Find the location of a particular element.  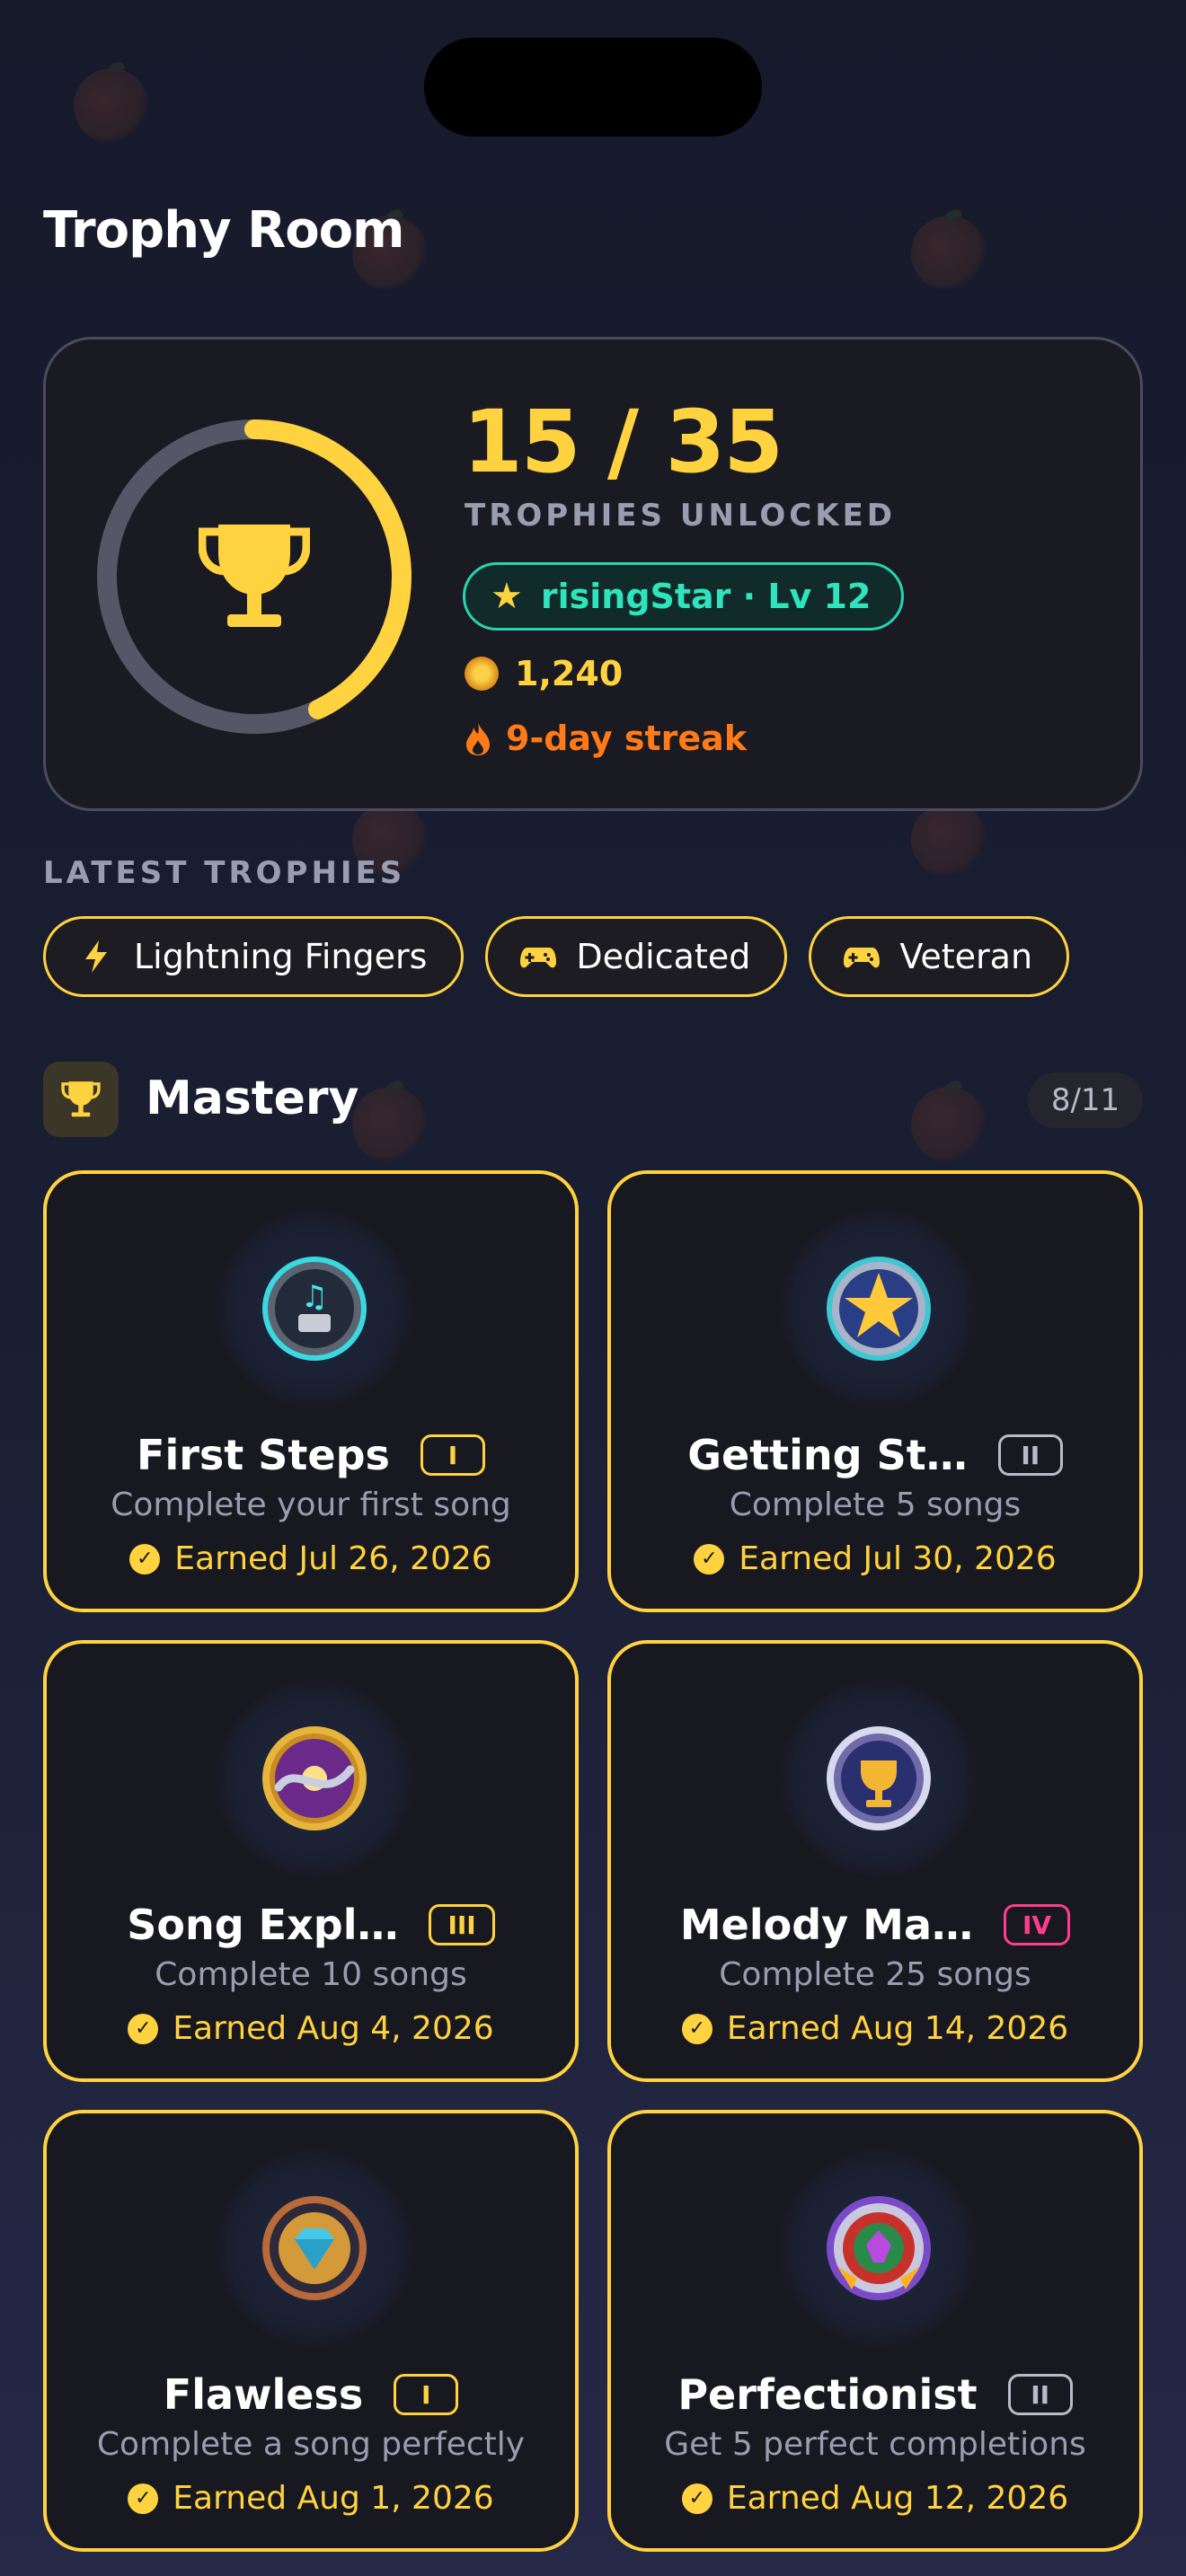

section-count-badge: 8/11 is located at coordinates (1085, 1100).